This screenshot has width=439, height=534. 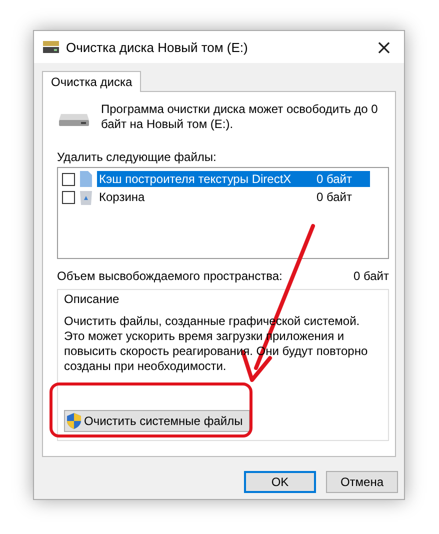 What do you see at coordinates (74, 421) in the screenshot?
I see `shield-icon` at bounding box center [74, 421].